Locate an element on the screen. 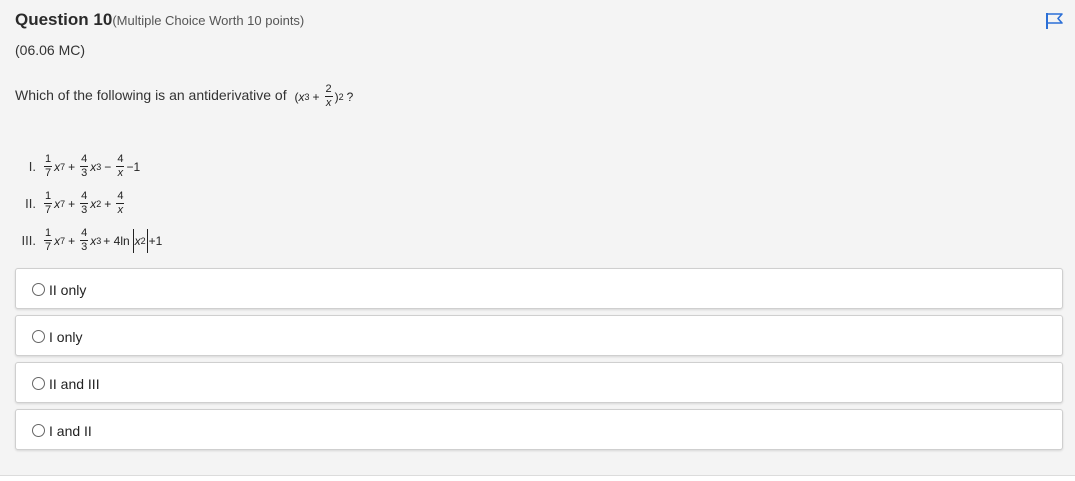 The image size is (1075, 481). statement-expression: 17 x7 + 43 x2 + 4x is located at coordinates (84, 203).